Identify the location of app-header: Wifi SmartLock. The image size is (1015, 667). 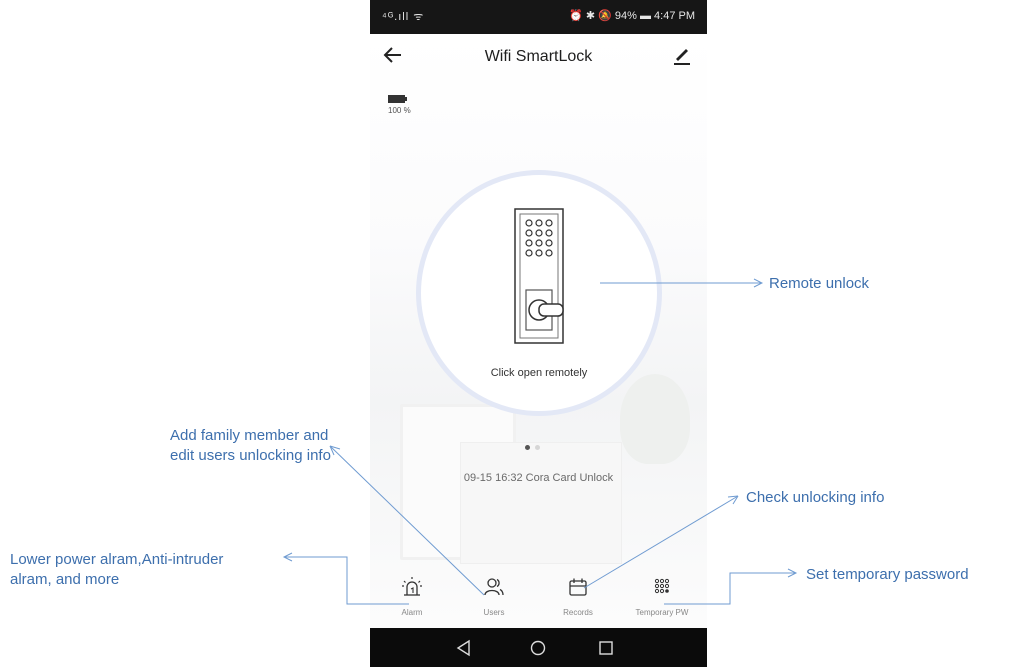
(538, 57).